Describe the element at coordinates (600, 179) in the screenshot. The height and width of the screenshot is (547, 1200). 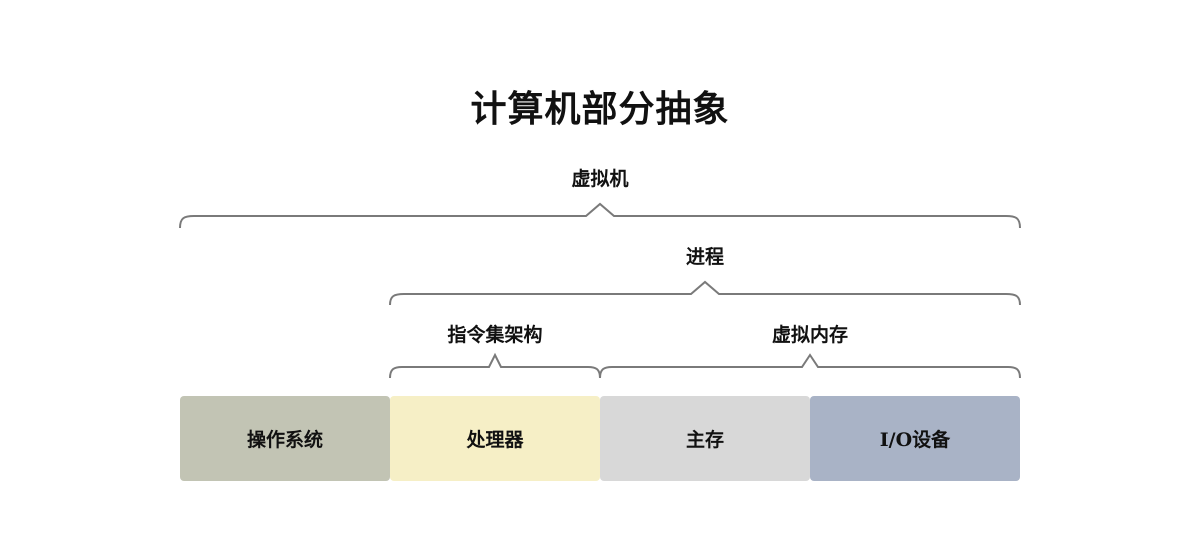
I see `label-virtual-machine: 虚拟机` at that location.